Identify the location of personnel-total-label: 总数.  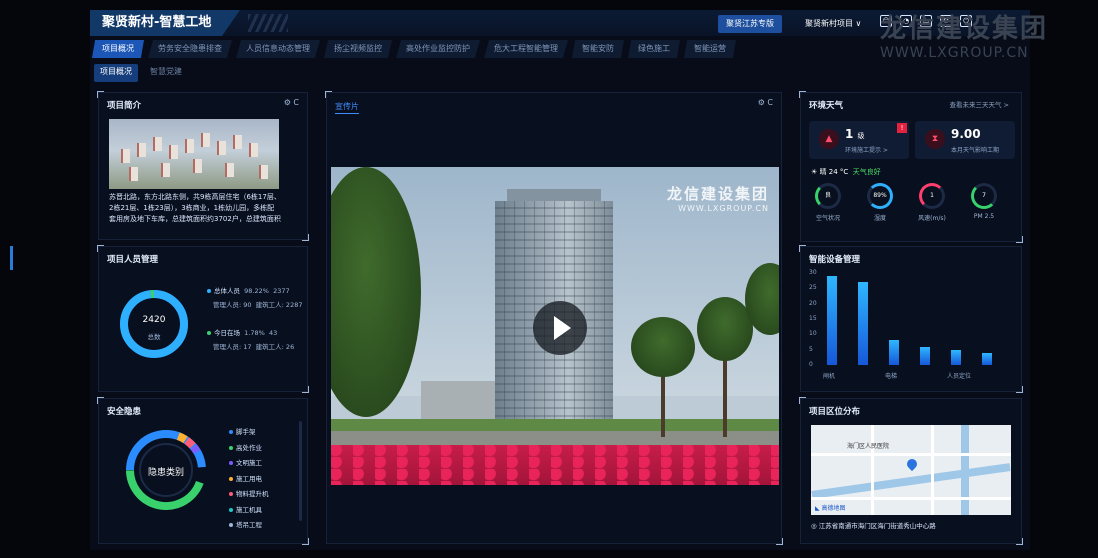
(154, 337).